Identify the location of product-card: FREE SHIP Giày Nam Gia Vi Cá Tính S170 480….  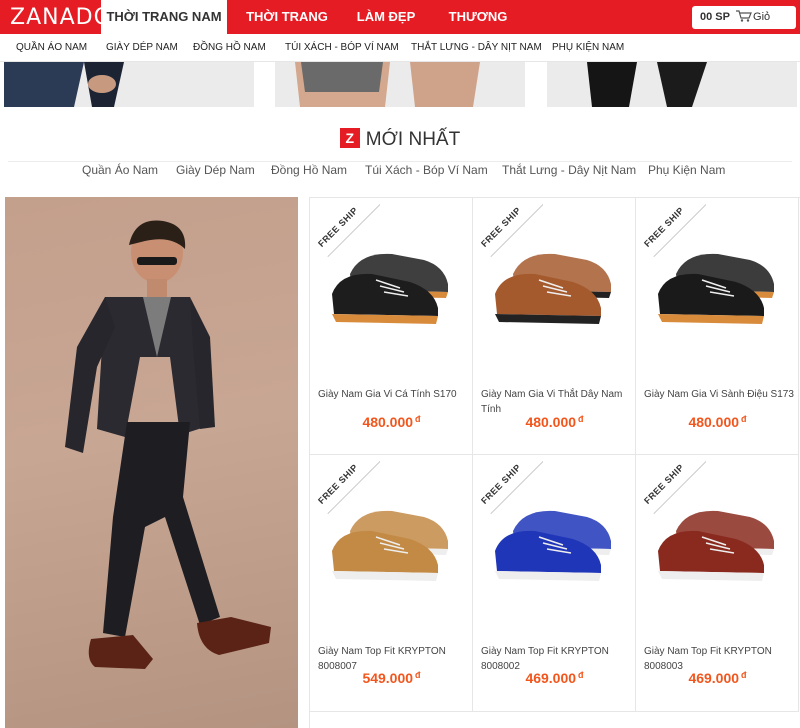
(391, 326).